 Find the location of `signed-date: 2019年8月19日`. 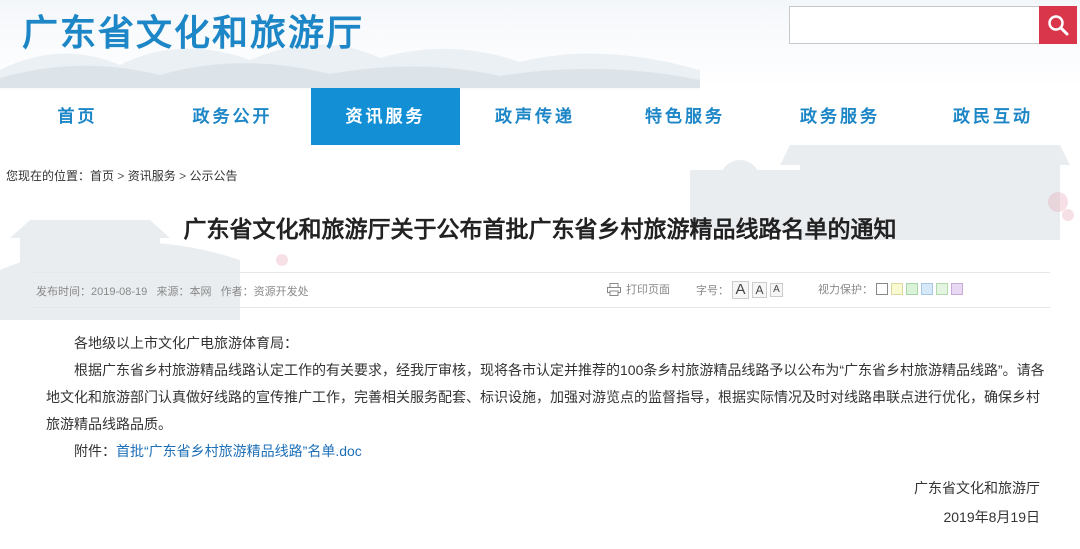

signed-date: 2019年8月19日 is located at coordinates (991, 517).